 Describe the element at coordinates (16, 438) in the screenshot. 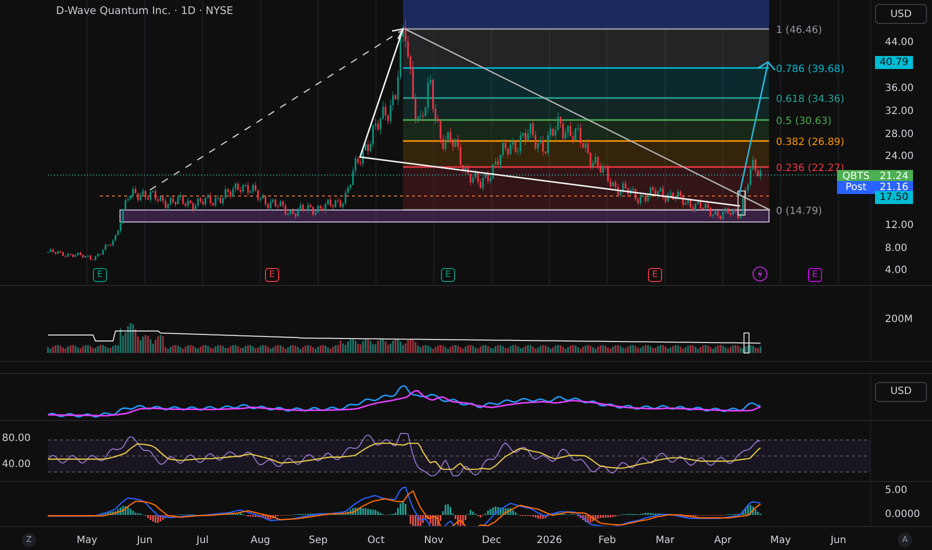

I see `rsi-tick-label: 80.00` at that location.